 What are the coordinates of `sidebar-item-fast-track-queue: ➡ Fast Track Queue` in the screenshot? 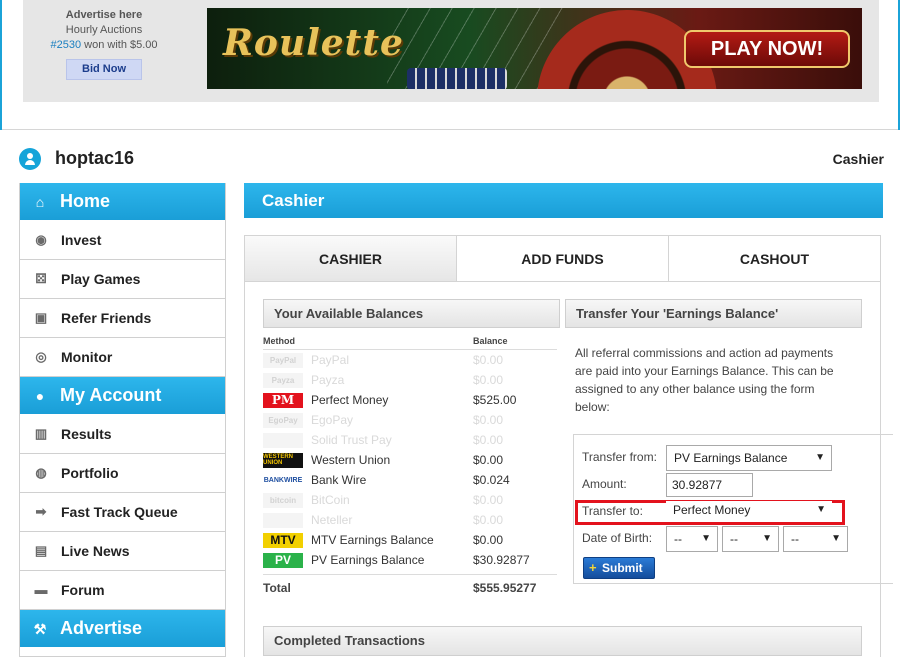 It's located at (122, 512).